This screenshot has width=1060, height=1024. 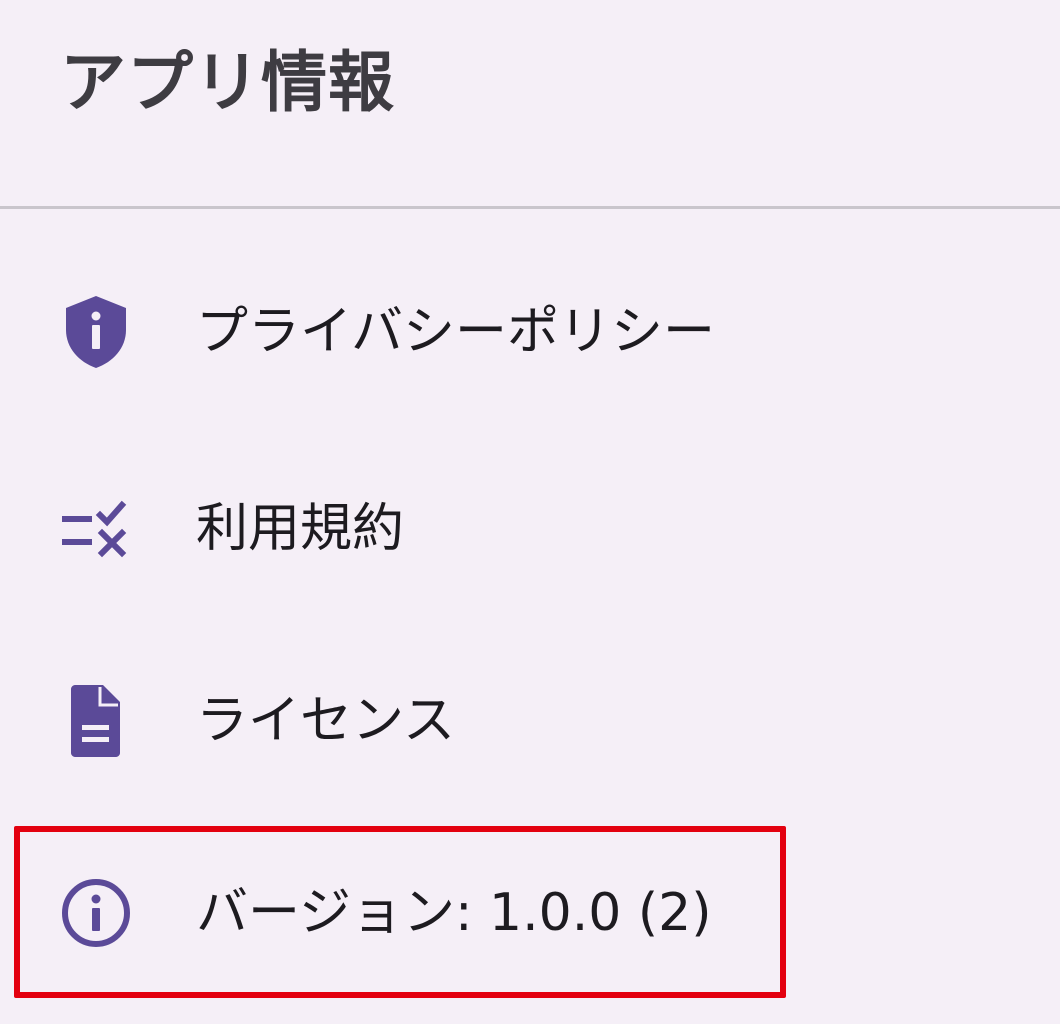 What do you see at coordinates (455, 332) in the screenshot?
I see `list-item-label: プライバシーポリシー` at bounding box center [455, 332].